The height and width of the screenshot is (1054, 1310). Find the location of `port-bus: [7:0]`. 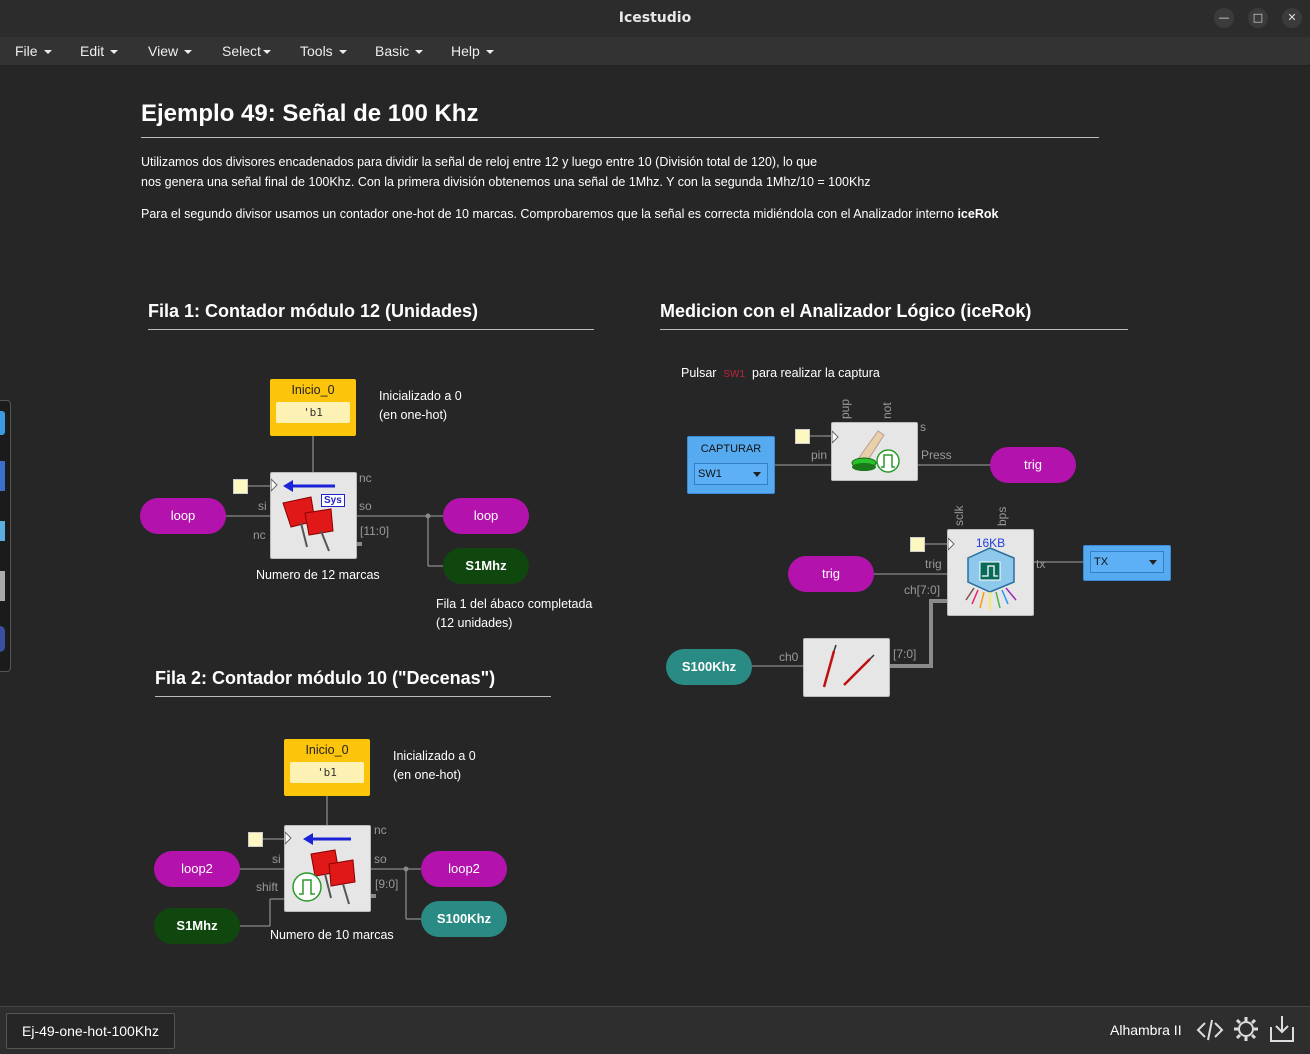

port-bus: [7:0] is located at coordinates (905, 654).